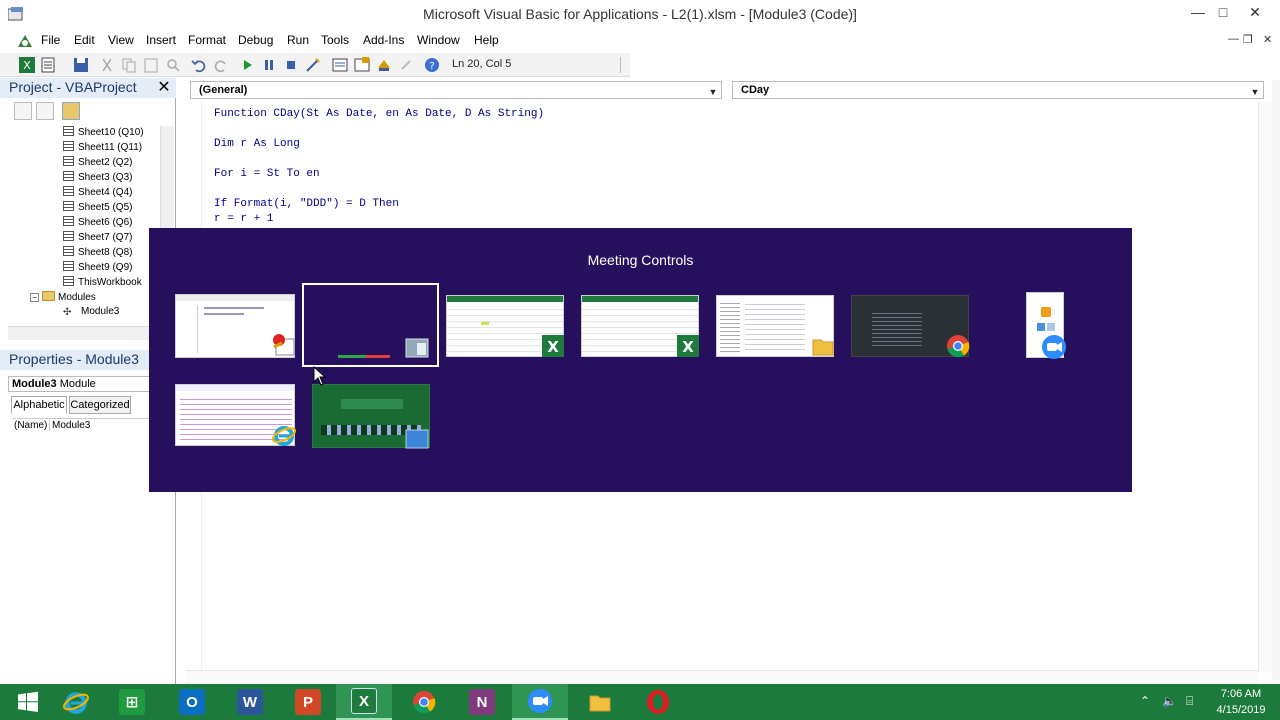 The image size is (1280, 720). I want to click on outer-scrollbar, so click(1276, 380).